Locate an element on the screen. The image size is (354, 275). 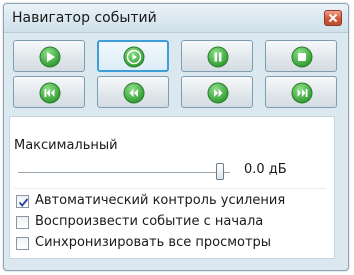
auto-gain-checkbox is located at coordinates (22, 201).